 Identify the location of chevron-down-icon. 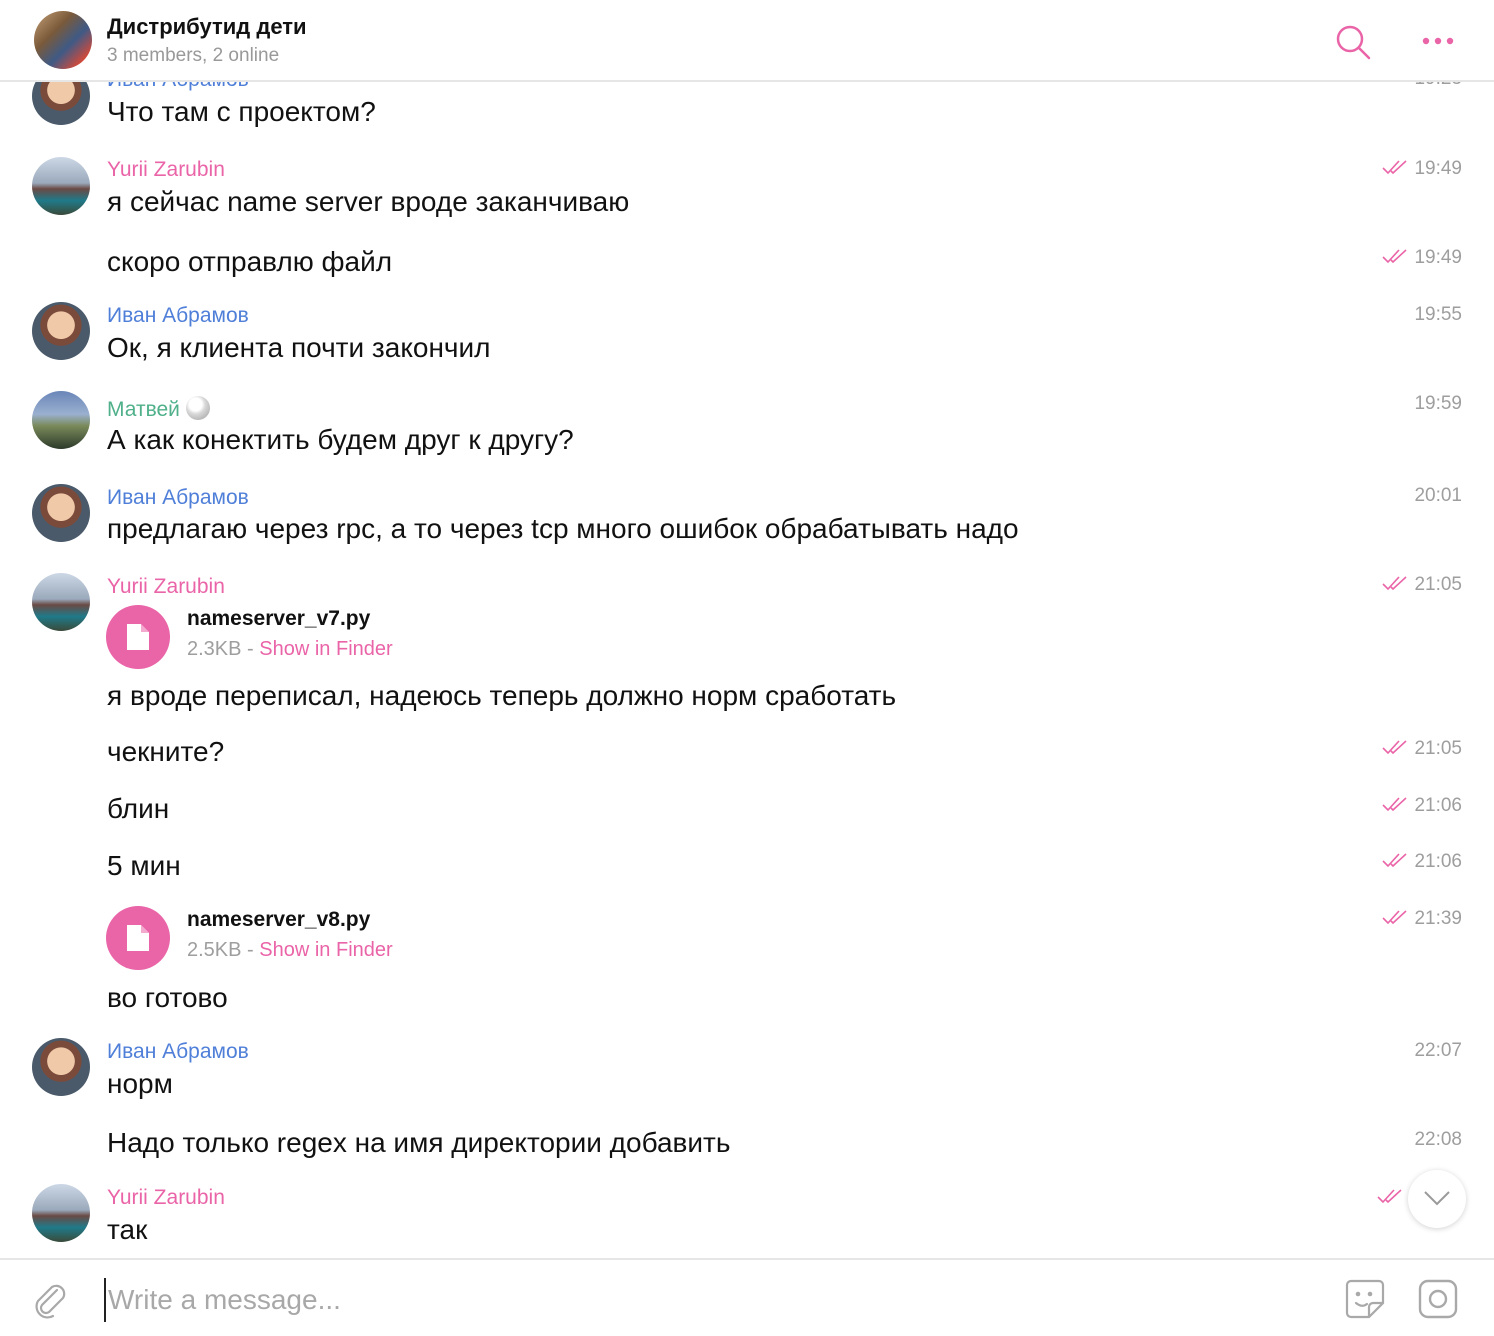
(1437, 1198).